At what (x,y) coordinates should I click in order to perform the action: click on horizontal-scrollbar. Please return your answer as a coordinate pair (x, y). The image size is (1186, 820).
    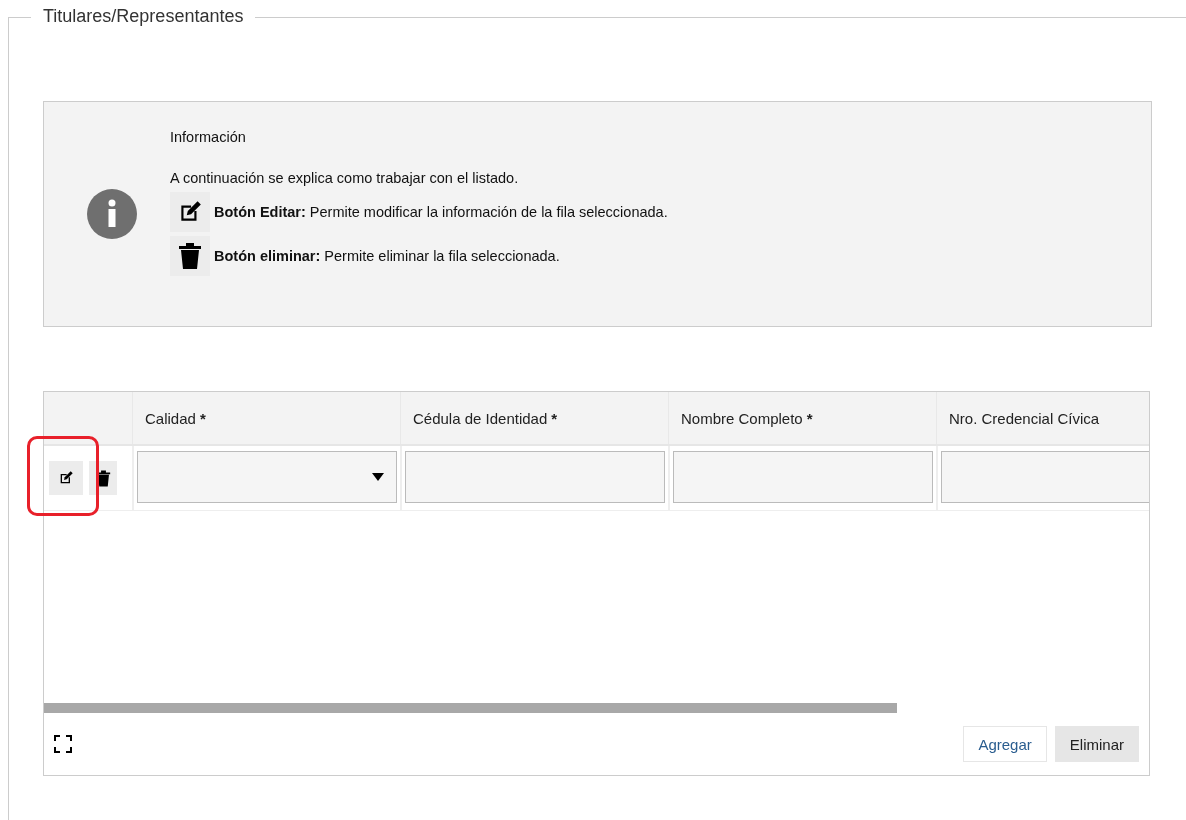
    Looking at the image, I should click on (470, 708).